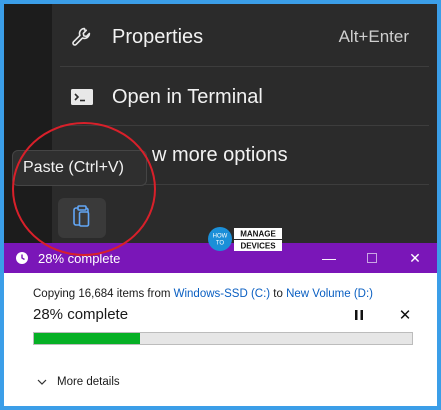  I want to click on menu-item-properties: Properties Alt+Enter, so click(244, 37).